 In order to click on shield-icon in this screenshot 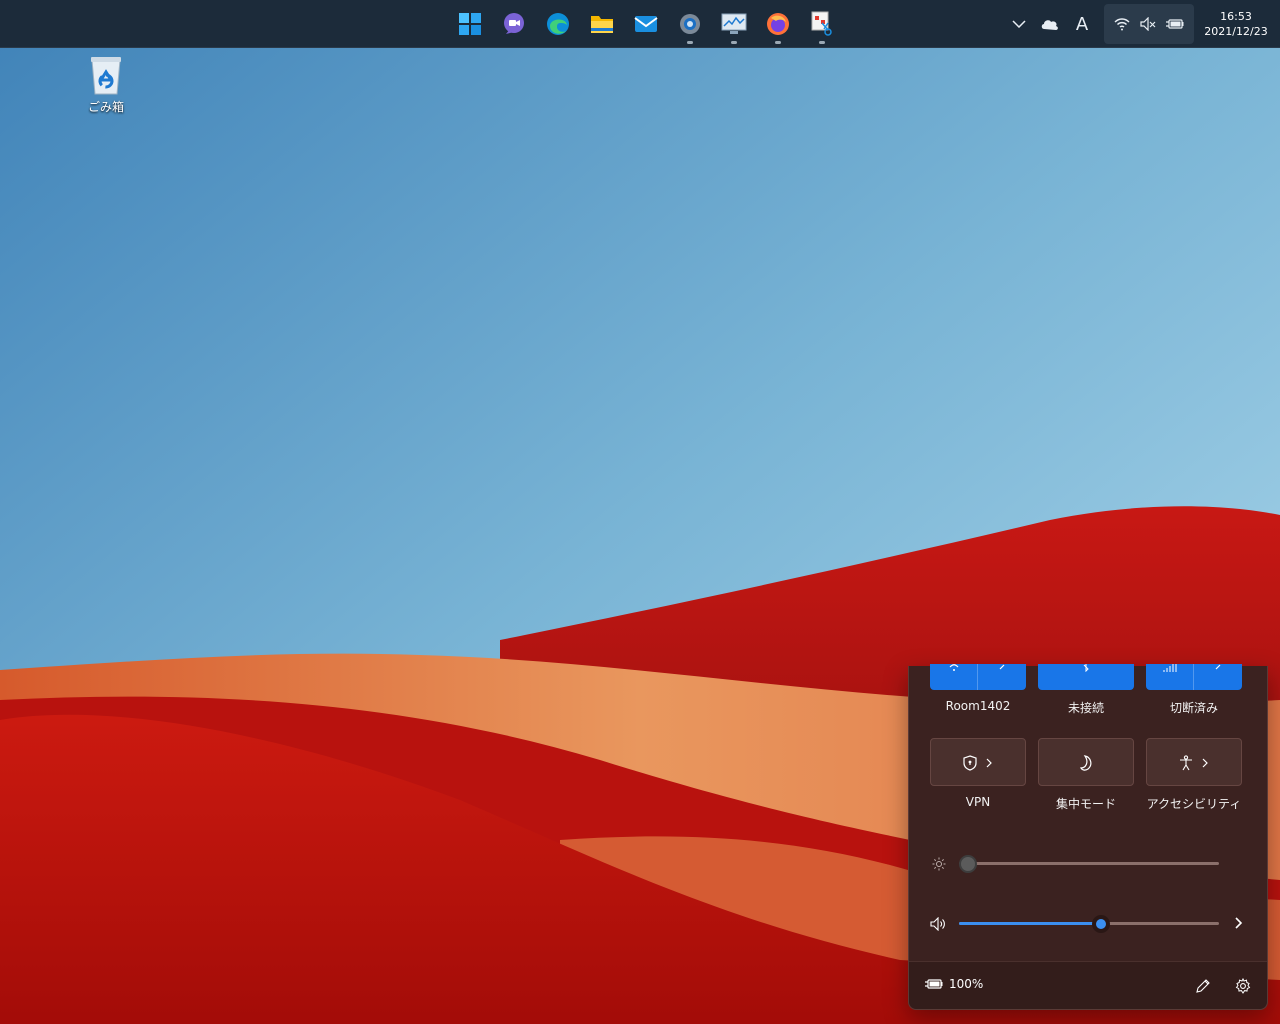, I will do `click(970, 763)`.